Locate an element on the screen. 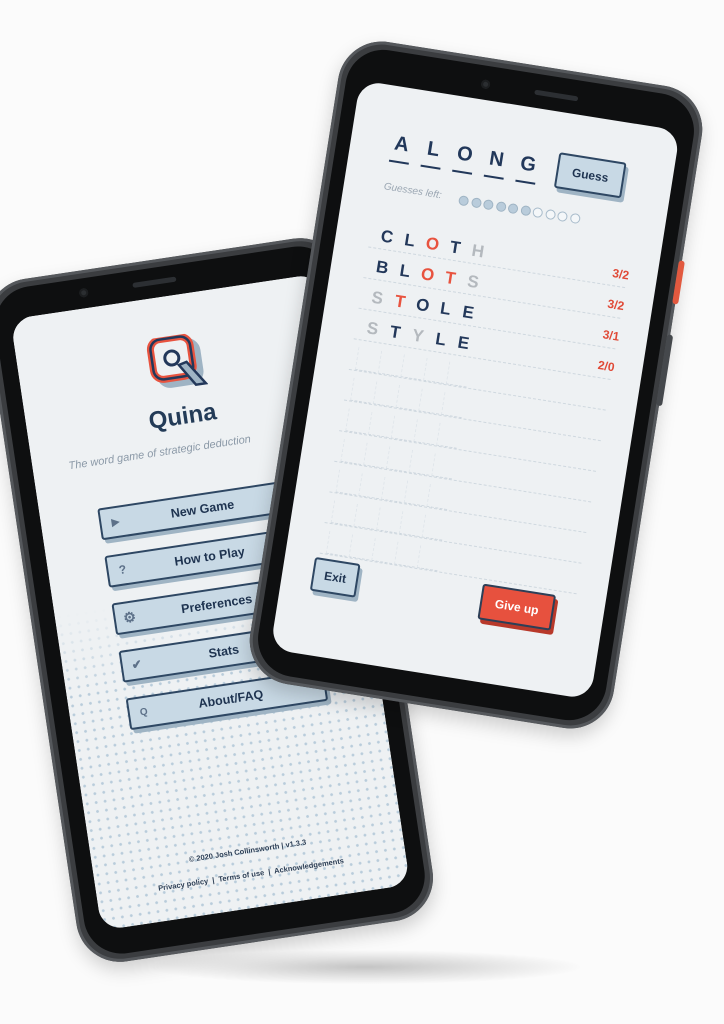 The height and width of the screenshot is (1024, 724). copyright-text: © 2020 Josh Collinsworth is located at coordinates (234, 852).